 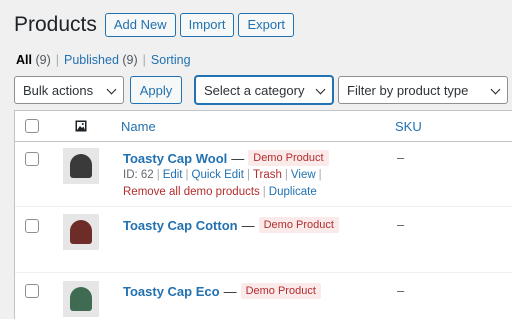 I want to click on apply-button: Apply, so click(x=156, y=90).